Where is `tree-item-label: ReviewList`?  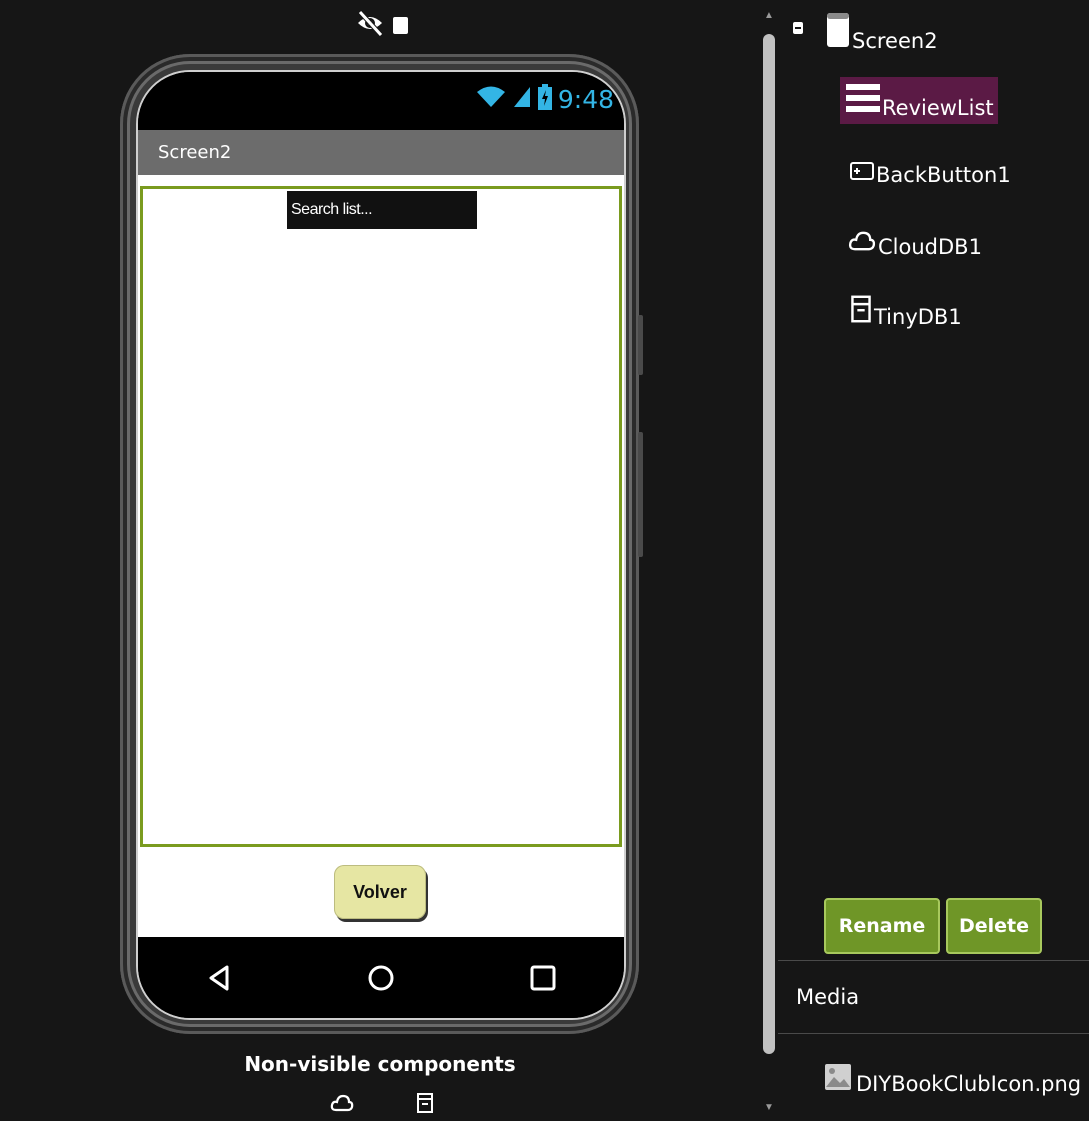
tree-item-label: ReviewList is located at coordinates (938, 108).